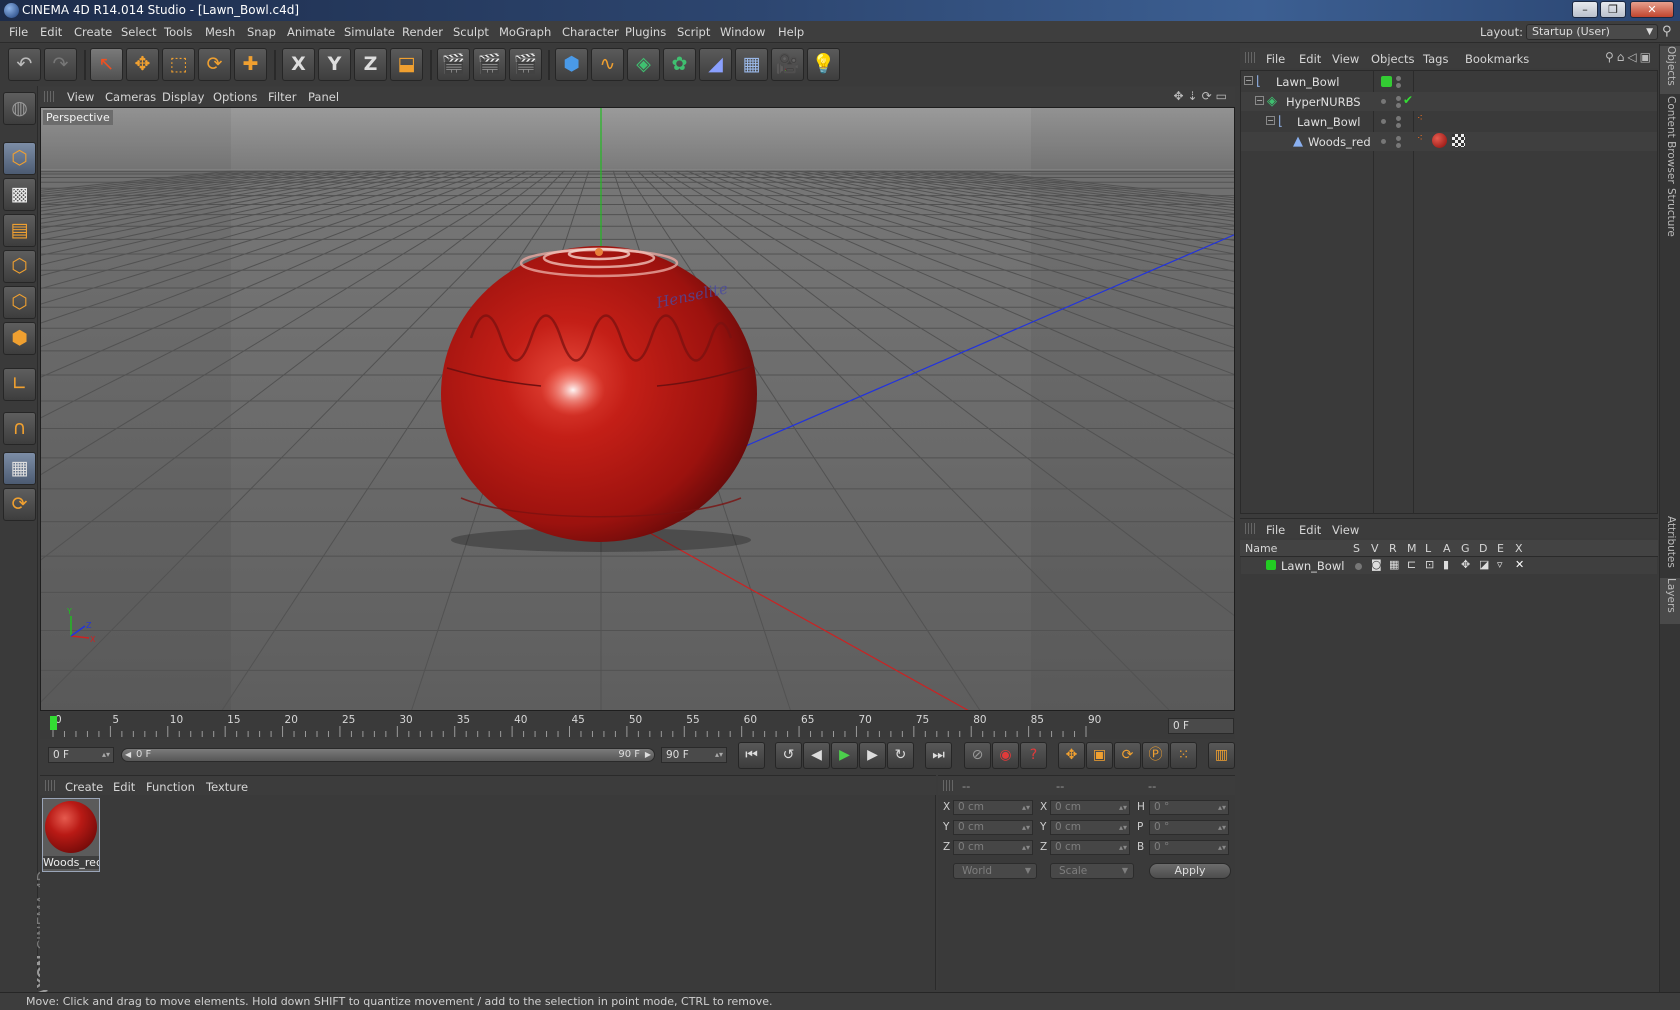 This screenshot has height=1010, width=1680. Describe the element at coordinates (1071, 755) in the screenshot. I see `record-position-button: ✥` at that location.